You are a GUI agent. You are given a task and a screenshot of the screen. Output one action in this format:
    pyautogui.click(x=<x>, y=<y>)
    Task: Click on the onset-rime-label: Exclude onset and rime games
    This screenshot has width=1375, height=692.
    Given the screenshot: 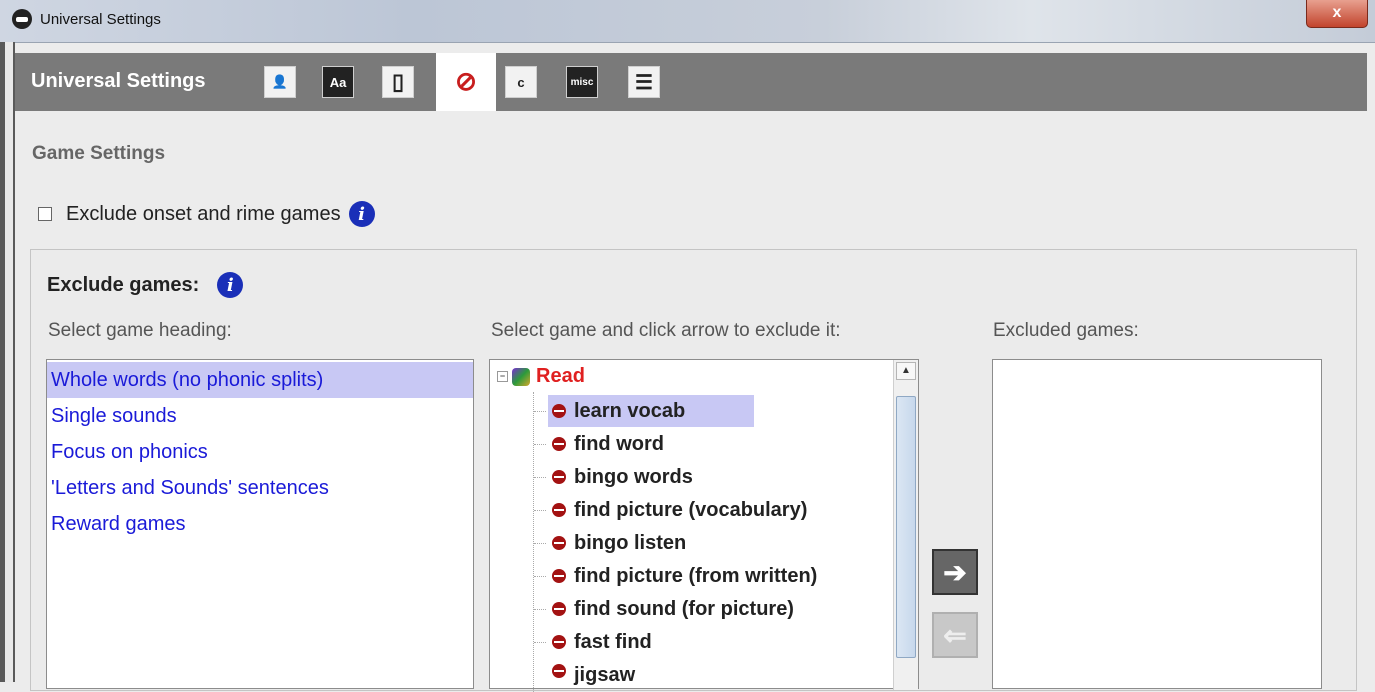 What is the action you would take?
    pyautogui.click(x=203, y=213)
    